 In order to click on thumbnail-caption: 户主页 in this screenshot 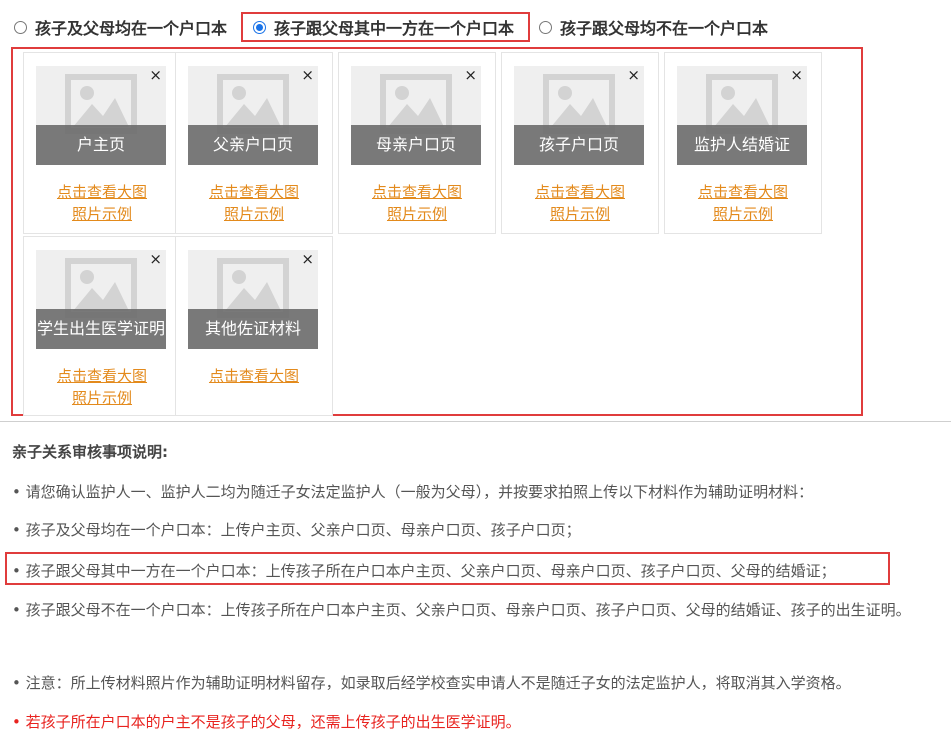, I will do `click(101, 145)`.